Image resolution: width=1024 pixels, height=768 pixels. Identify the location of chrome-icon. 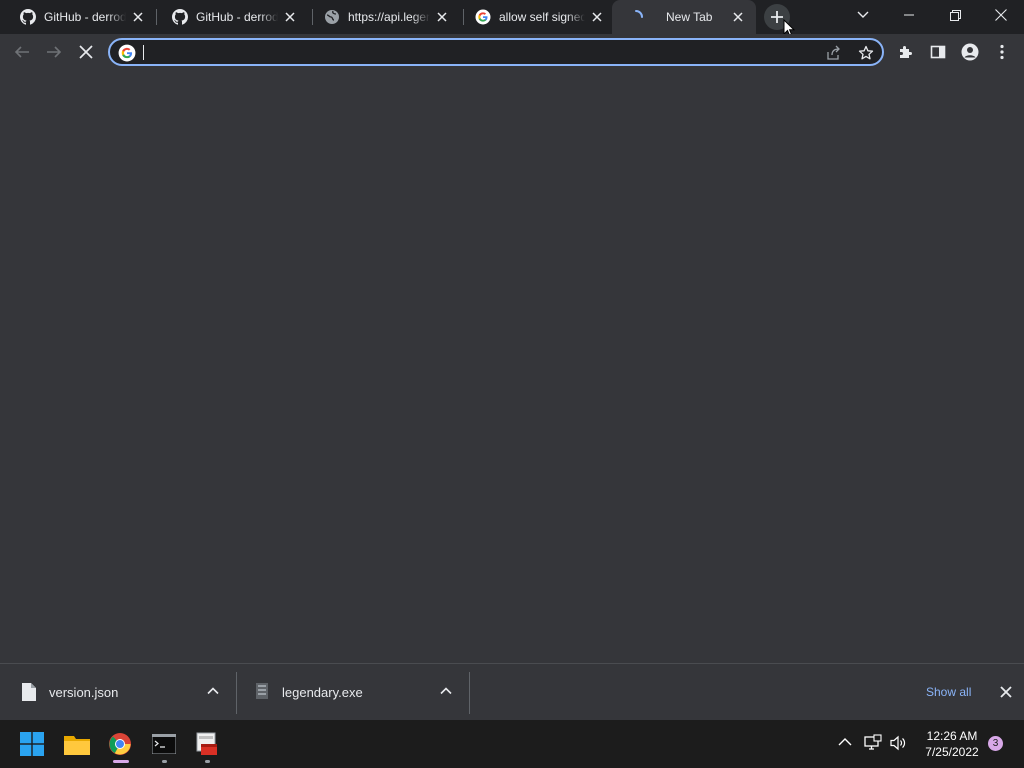
(120, 744).